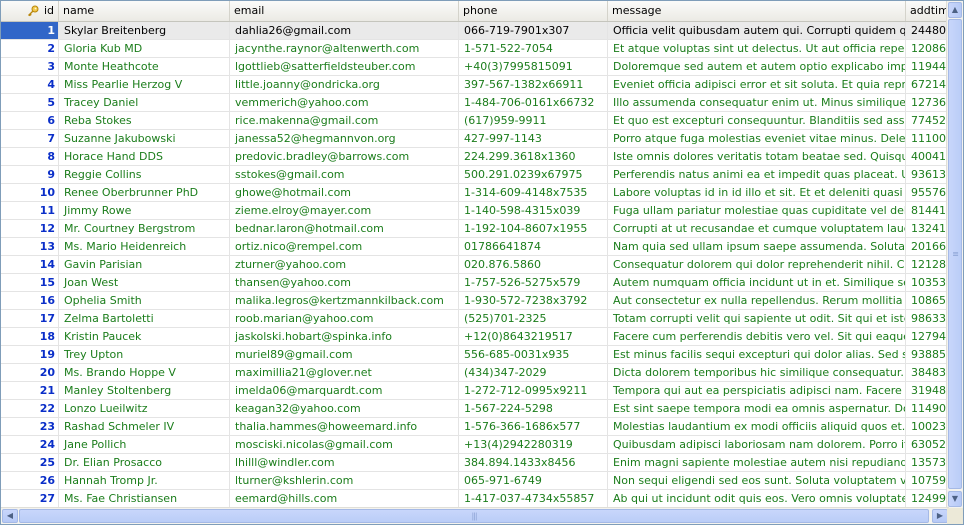  Describe the element at coordinates (344, 139) in the screenshot. I see `cell-email: janessa52@hegmannvon.org` at that location.